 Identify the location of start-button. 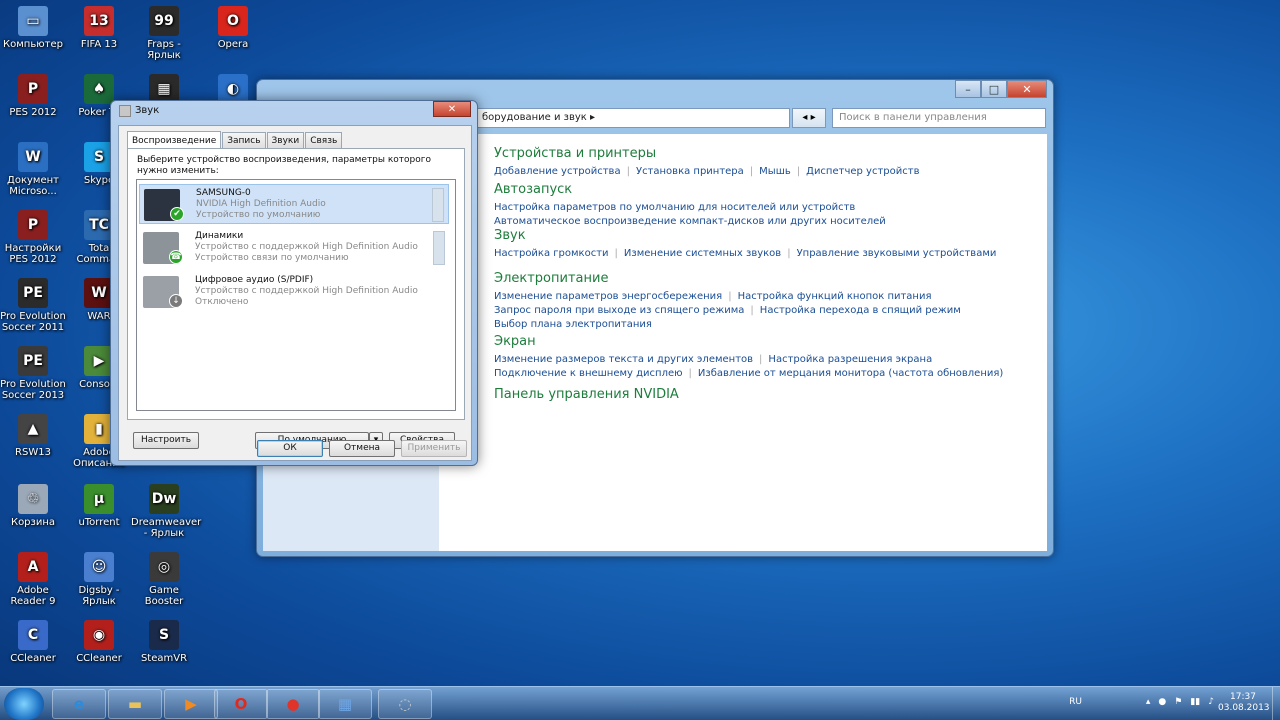
(24, 704).